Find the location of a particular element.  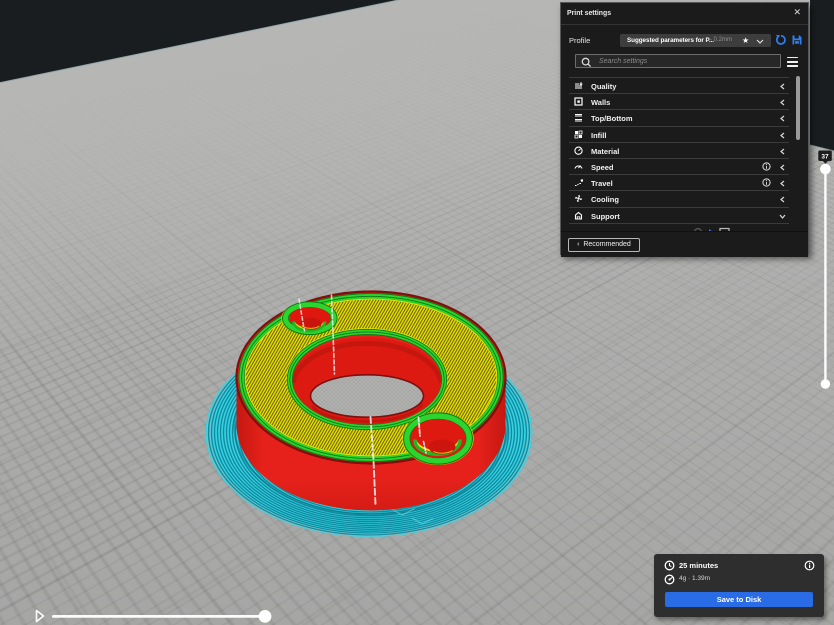

svg-text: 37 is located at coordinates (825, 156).